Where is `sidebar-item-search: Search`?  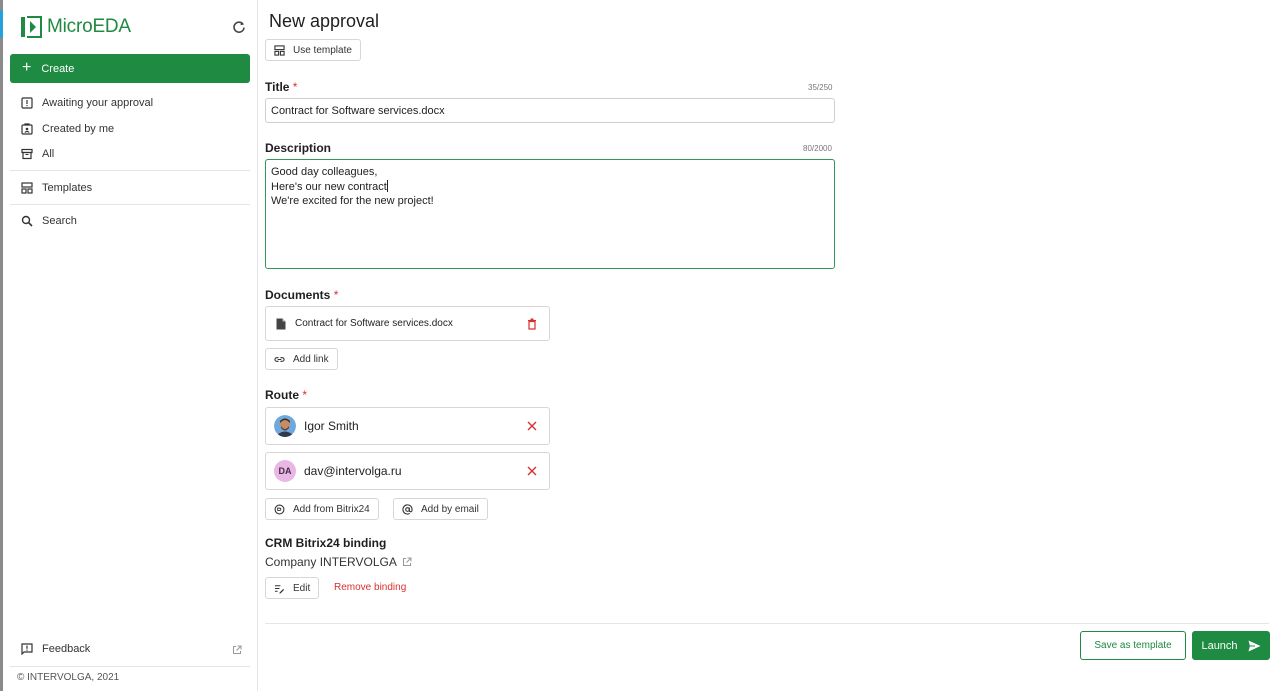 sidebar-item-search: Search is located at coordinates (49, 221).